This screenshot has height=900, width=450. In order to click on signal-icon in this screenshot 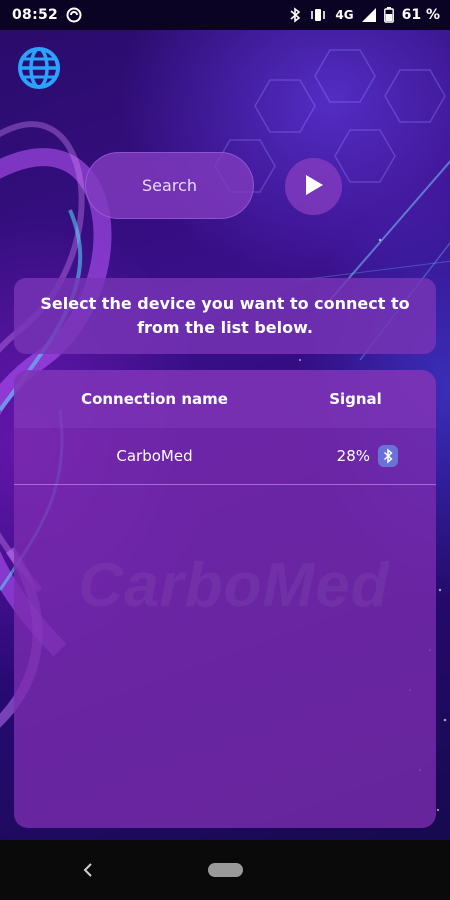, I will do `click(368, 15)`.